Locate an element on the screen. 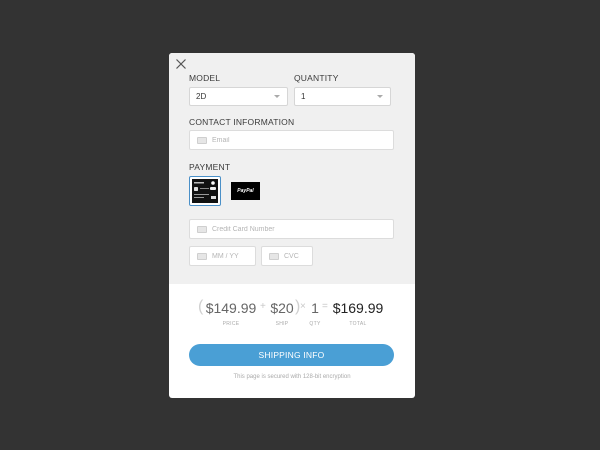 Image resolution: width=600 pixels, height=450 pixels. price-value: $149.99 is located at coordinates (231, 308).